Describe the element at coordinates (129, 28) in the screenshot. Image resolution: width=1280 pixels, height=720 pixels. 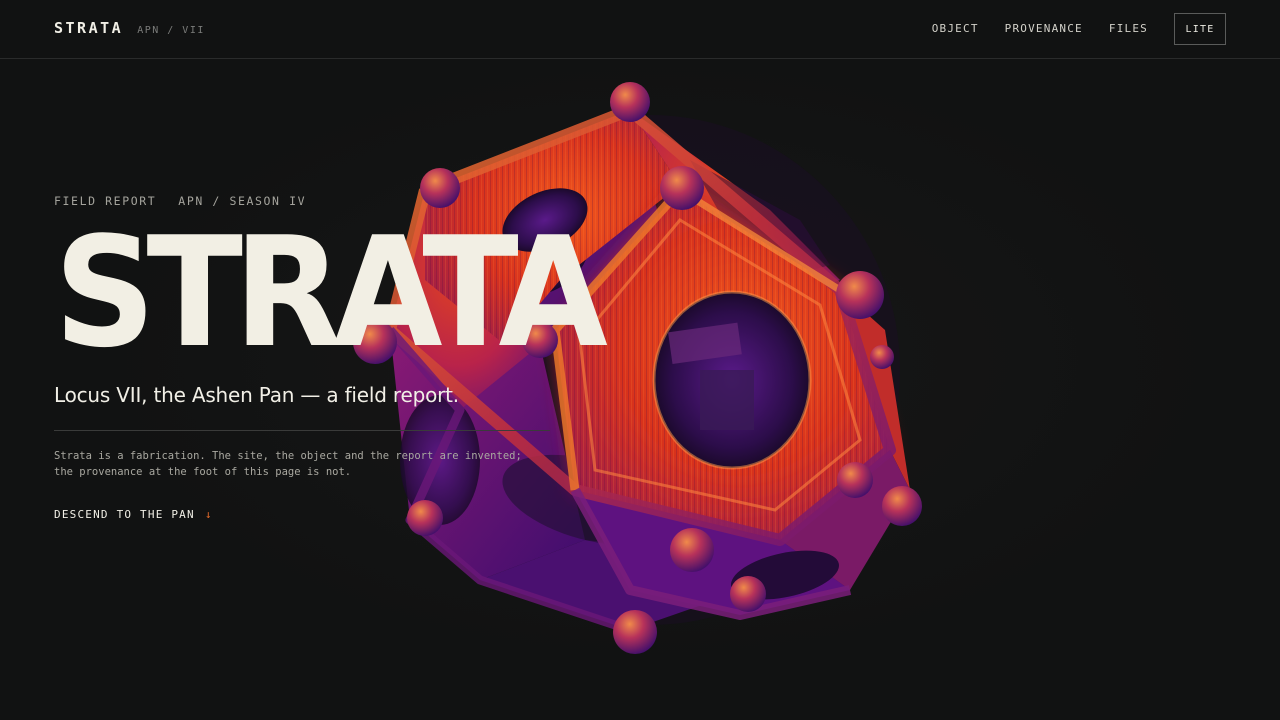
I see `brand-logo: STRATA APN / VII` at that location.